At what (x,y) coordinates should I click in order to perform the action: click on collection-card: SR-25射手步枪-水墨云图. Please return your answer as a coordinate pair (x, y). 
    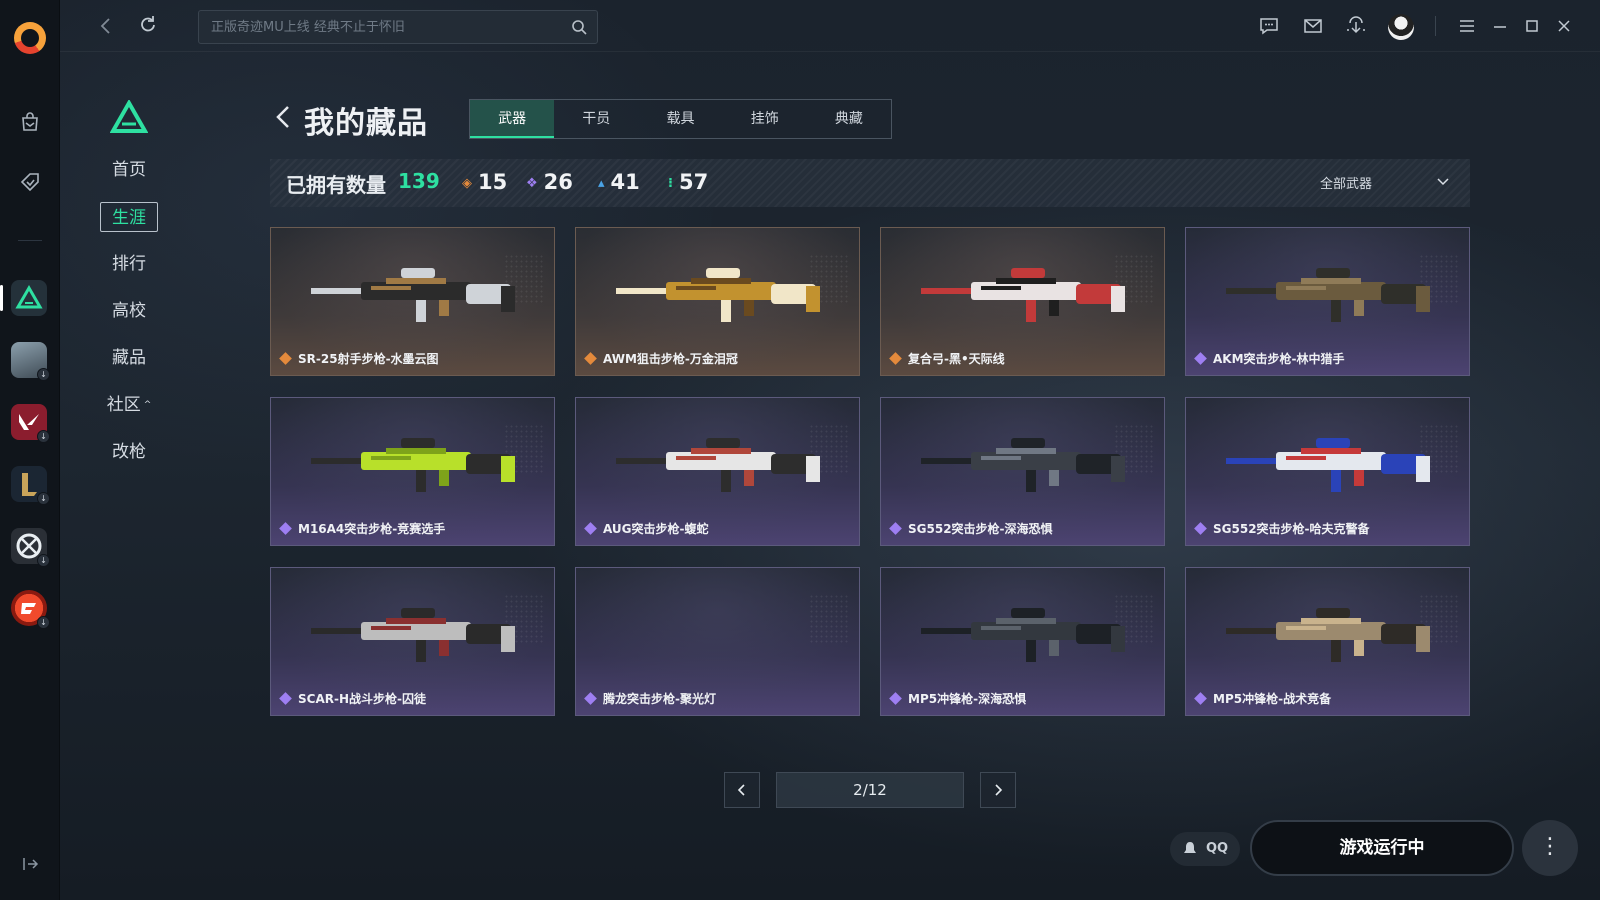
    Looking at the image, I should click on (412, 301).